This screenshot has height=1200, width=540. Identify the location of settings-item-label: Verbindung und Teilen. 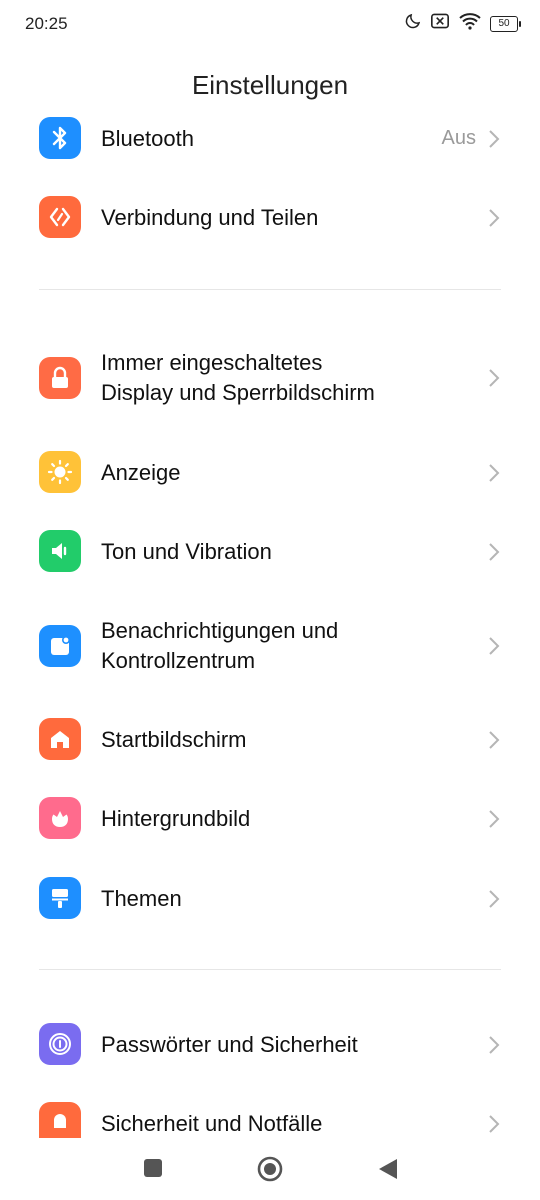
(210, 217).